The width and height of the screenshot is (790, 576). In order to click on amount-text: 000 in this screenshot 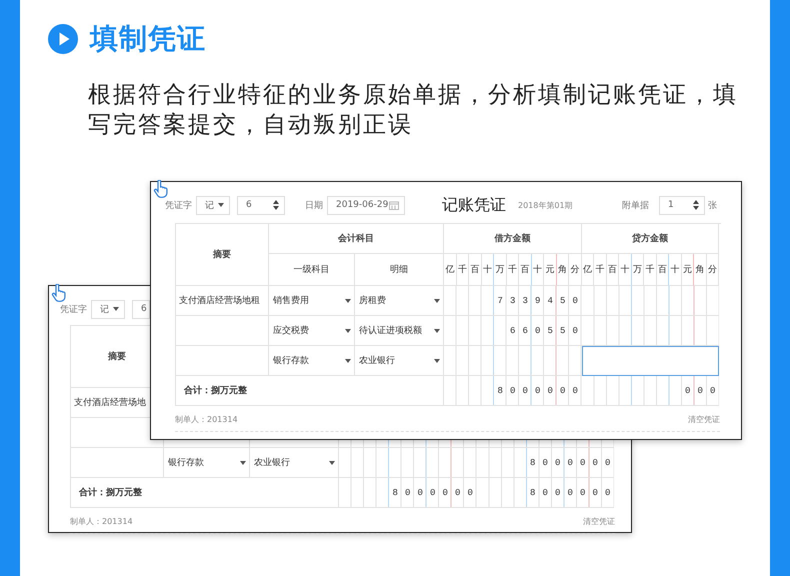, I will do `click(704, 391)`.